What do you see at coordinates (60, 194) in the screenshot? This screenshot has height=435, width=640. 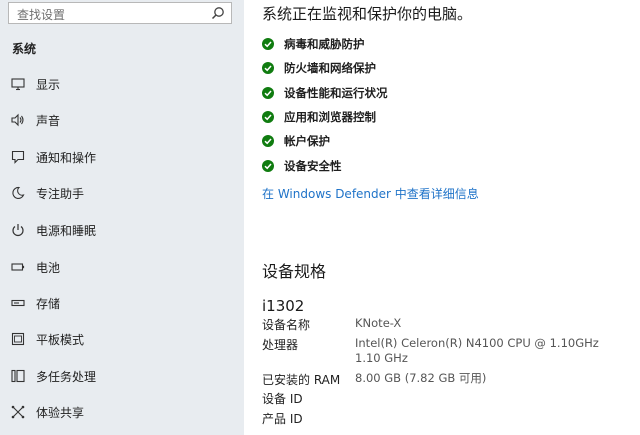 I see `sidebar-item-label: 专注助手` at bounding box center [60, 194].